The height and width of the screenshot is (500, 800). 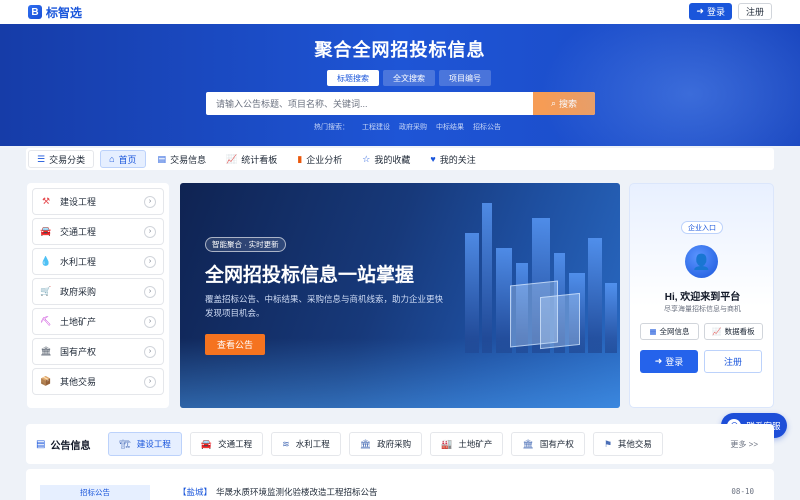 I want to click on box-icon: 📦, so click(x=46, y=381).